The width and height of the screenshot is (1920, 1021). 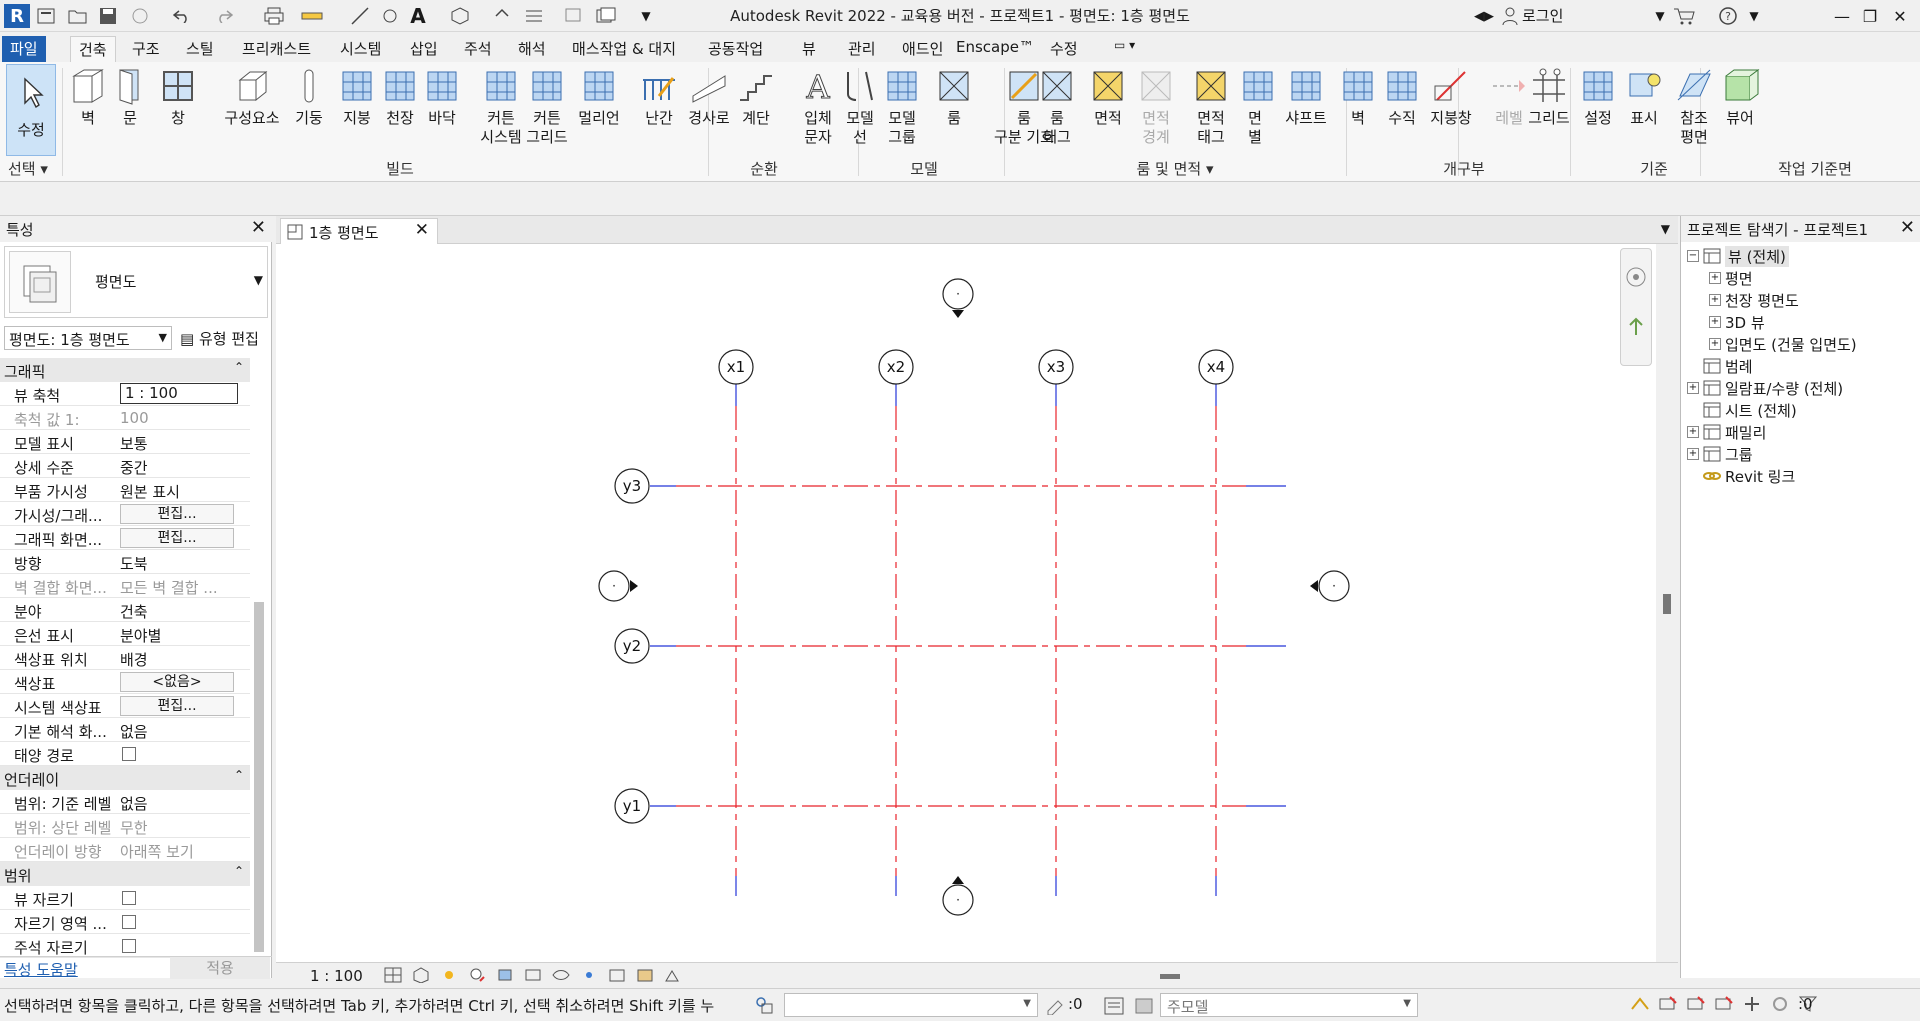 What do you see at coordinates (179, 443) in the screenshot?
I see `property-value: 보통` at bounding box center [179, 443].